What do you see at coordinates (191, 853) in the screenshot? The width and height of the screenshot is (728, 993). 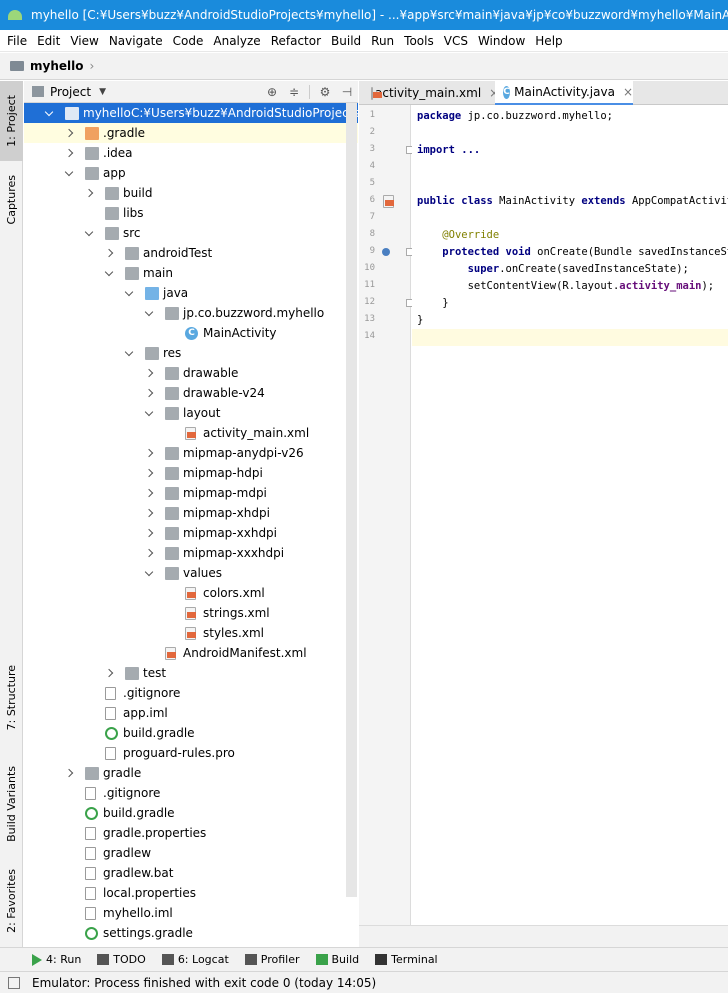 I see `tree-item-gradlew: gradlew` at bounding box center [191, 853].